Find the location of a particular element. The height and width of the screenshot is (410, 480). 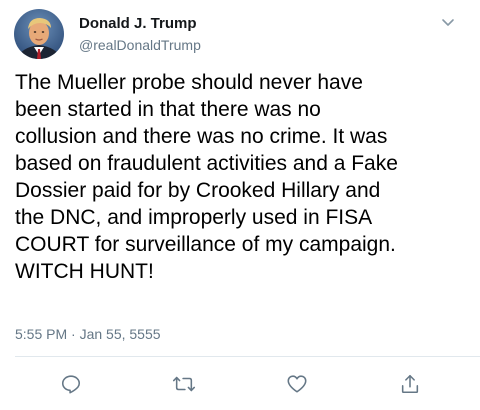

reply-button is located at coordinates (71, 384).